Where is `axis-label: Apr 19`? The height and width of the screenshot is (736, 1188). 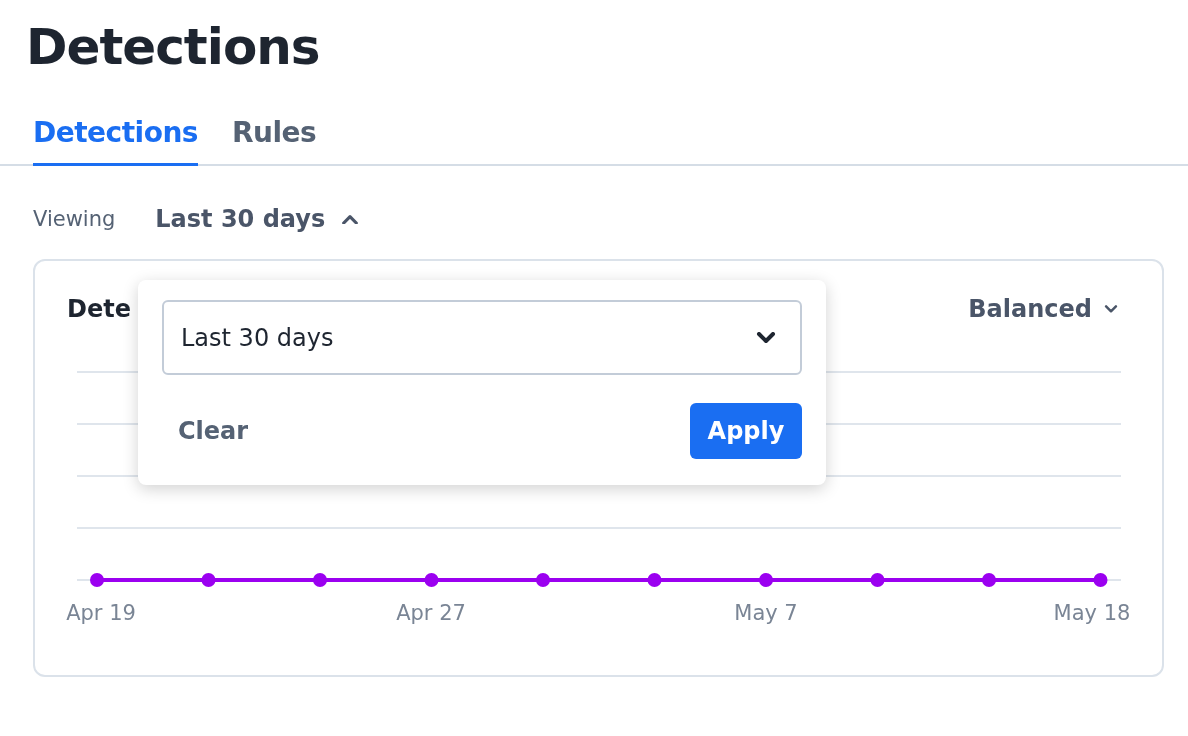 axis-label: Apr 19 is located at coordinates (101, 613).